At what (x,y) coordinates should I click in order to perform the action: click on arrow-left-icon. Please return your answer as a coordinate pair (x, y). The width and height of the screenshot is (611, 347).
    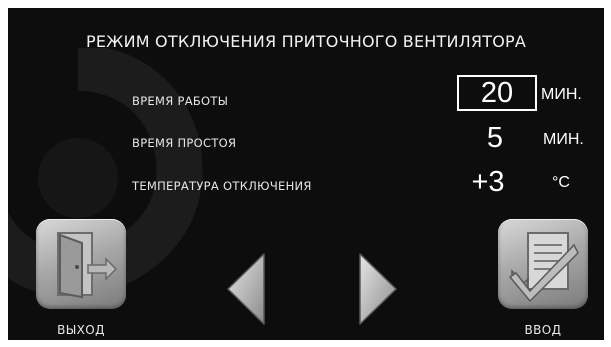
    Looking at the image, I should click on (246, 289).